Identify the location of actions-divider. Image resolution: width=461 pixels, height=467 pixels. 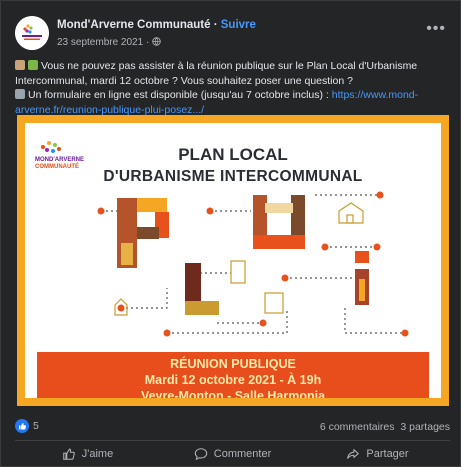
(232, 440).